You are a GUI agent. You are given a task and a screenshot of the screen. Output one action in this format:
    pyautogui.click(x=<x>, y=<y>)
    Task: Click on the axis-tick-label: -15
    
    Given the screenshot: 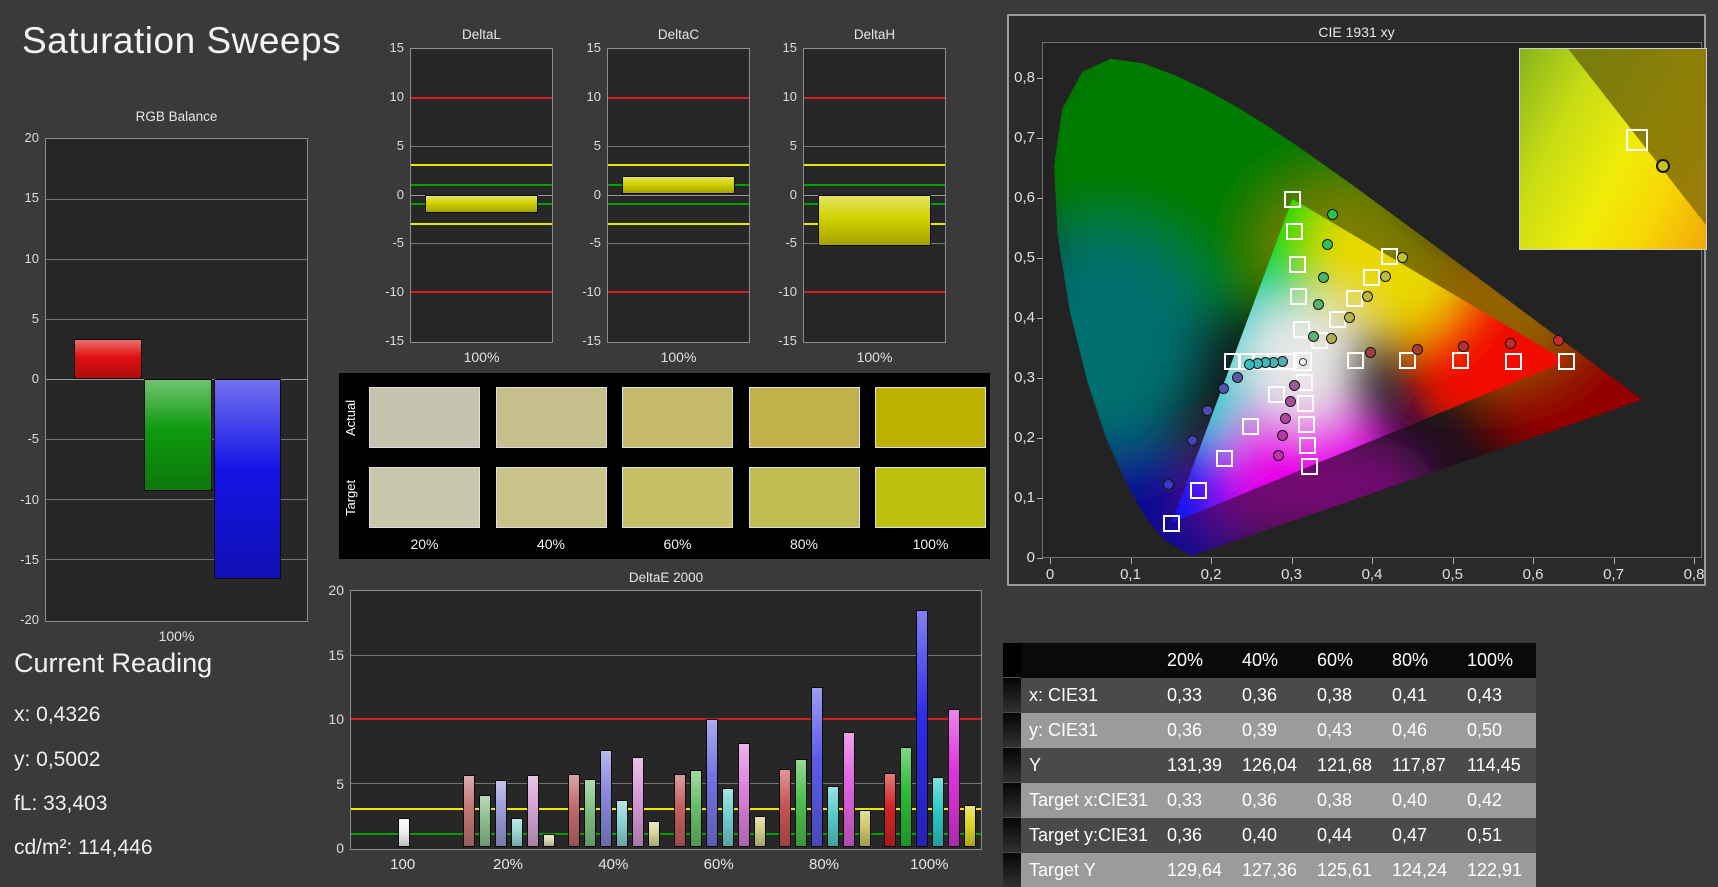 What is the action you would take?
    pyautogui.click(x=591, y=340)
    